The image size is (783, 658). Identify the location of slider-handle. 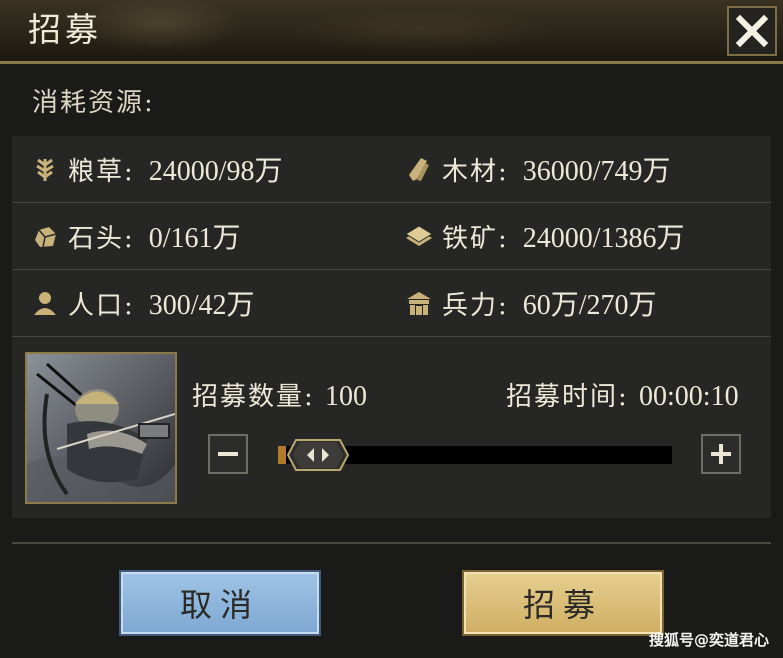
(318, 455).